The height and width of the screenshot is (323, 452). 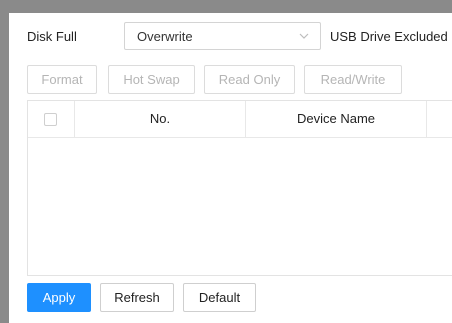 What do you see at coordinates (222, 36) in the screenshot?
I see `disk-full-select: Overwrite` at bounding box center [222, 36].